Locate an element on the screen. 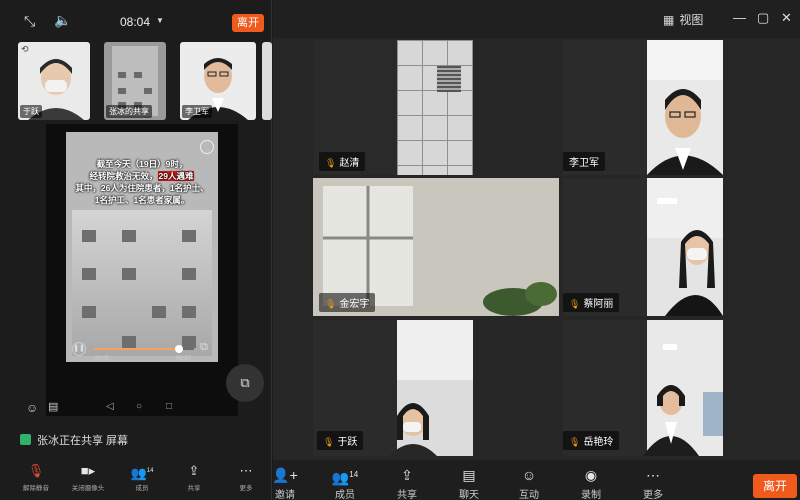 This screenshot has height=500, width=800. collapse-icon: ⤡ is located at coordinates (29, 21).